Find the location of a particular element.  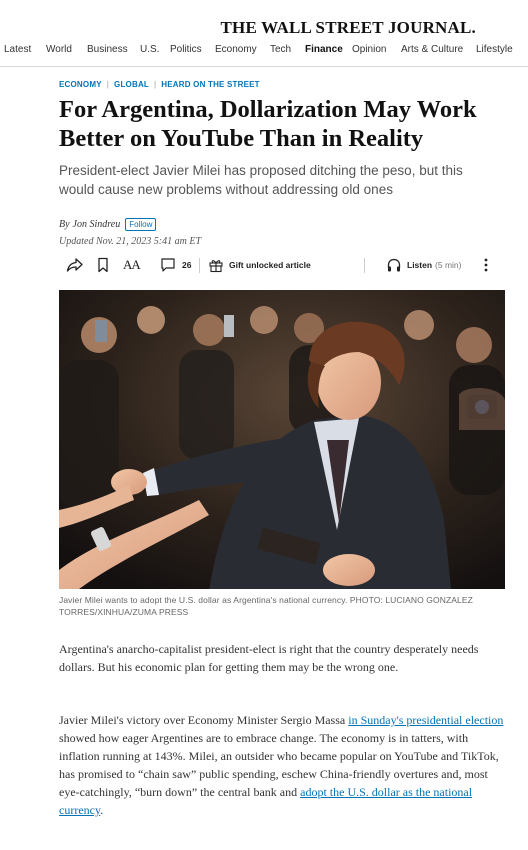

text-size-icon: AA is located at coordinates (132, 264).